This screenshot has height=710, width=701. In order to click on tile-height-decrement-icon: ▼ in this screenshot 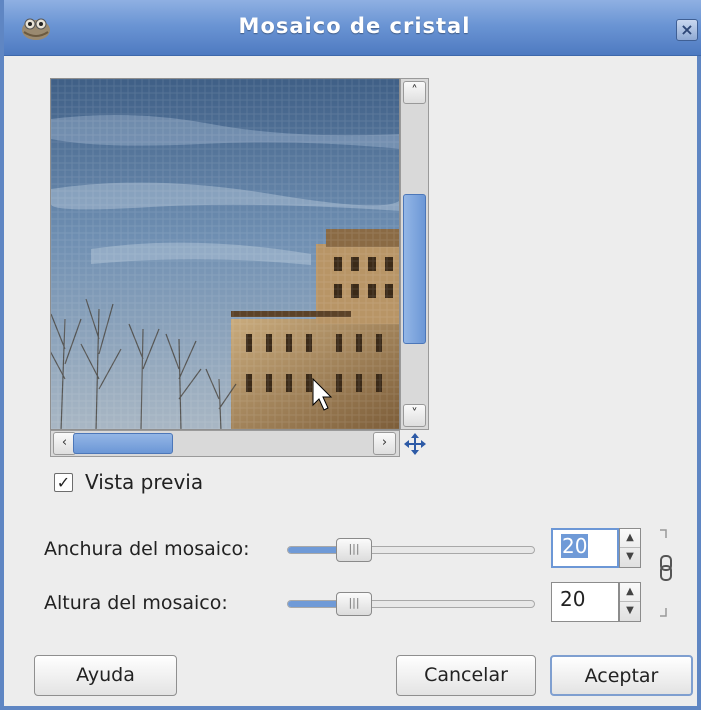, I will do `click(630, 611)`.